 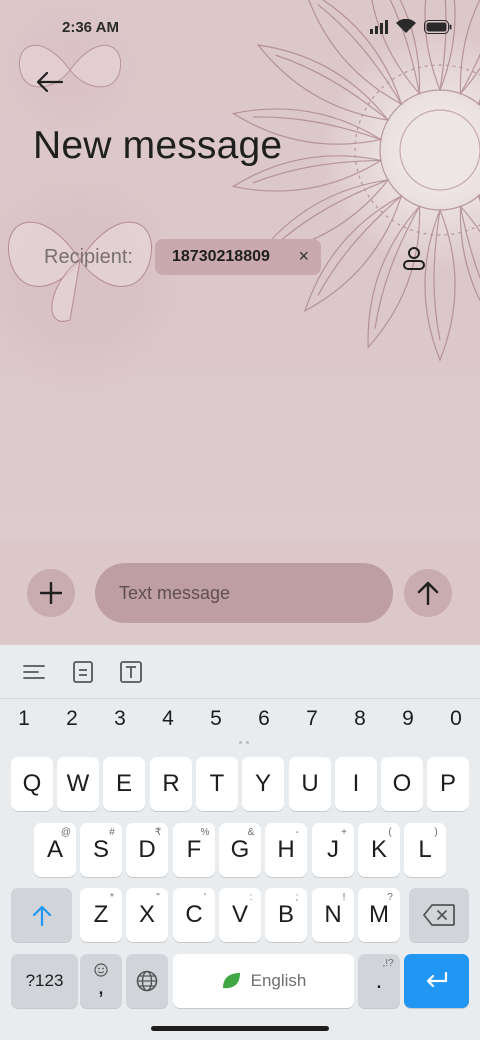 I want to click on key-5: 5, so click(x=216, y=719).